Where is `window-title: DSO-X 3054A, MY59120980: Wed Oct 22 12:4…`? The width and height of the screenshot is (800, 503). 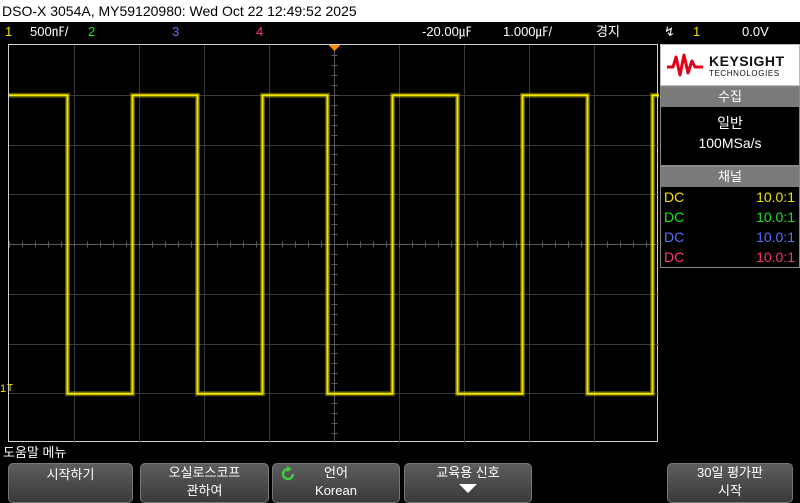
window-title: DSO-X 3054A, MY59120980: Wed Oct 22 12:4… is located at coordinates (400, 11).